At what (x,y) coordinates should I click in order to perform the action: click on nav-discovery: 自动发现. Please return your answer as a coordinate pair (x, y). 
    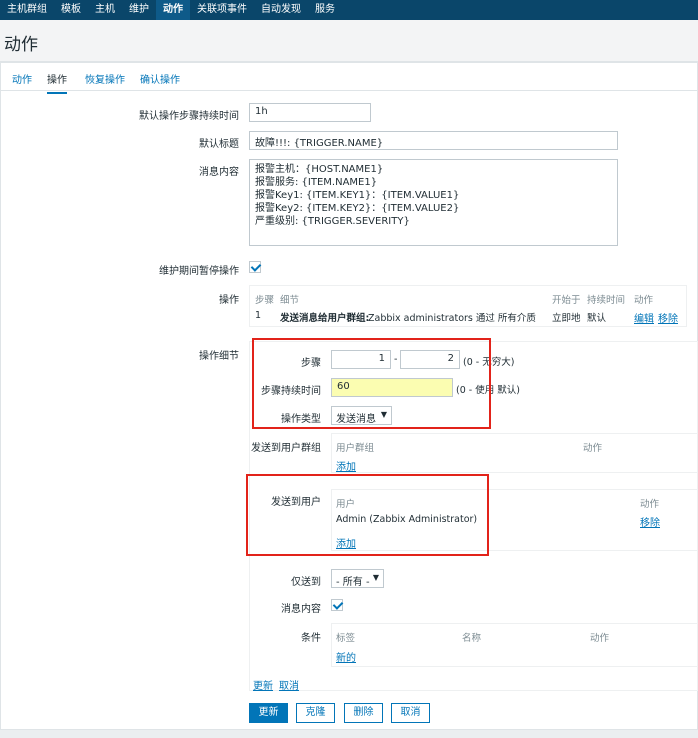
    Looking at the image, I should click on (281, 10).